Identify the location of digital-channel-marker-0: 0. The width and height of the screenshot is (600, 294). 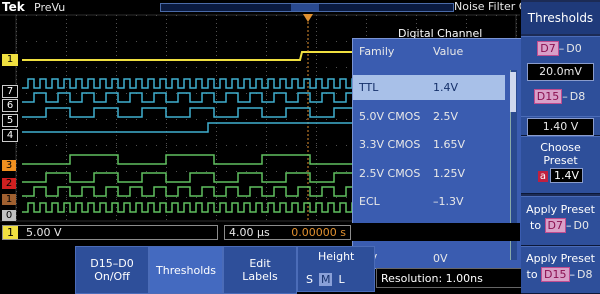
(9, 215).